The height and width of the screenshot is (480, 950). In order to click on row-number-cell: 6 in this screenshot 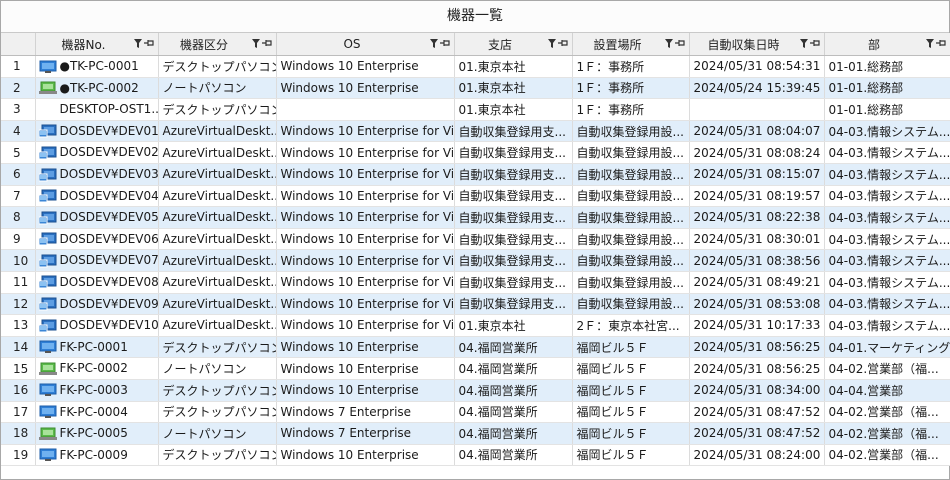, I will do `click(18, 174)`.